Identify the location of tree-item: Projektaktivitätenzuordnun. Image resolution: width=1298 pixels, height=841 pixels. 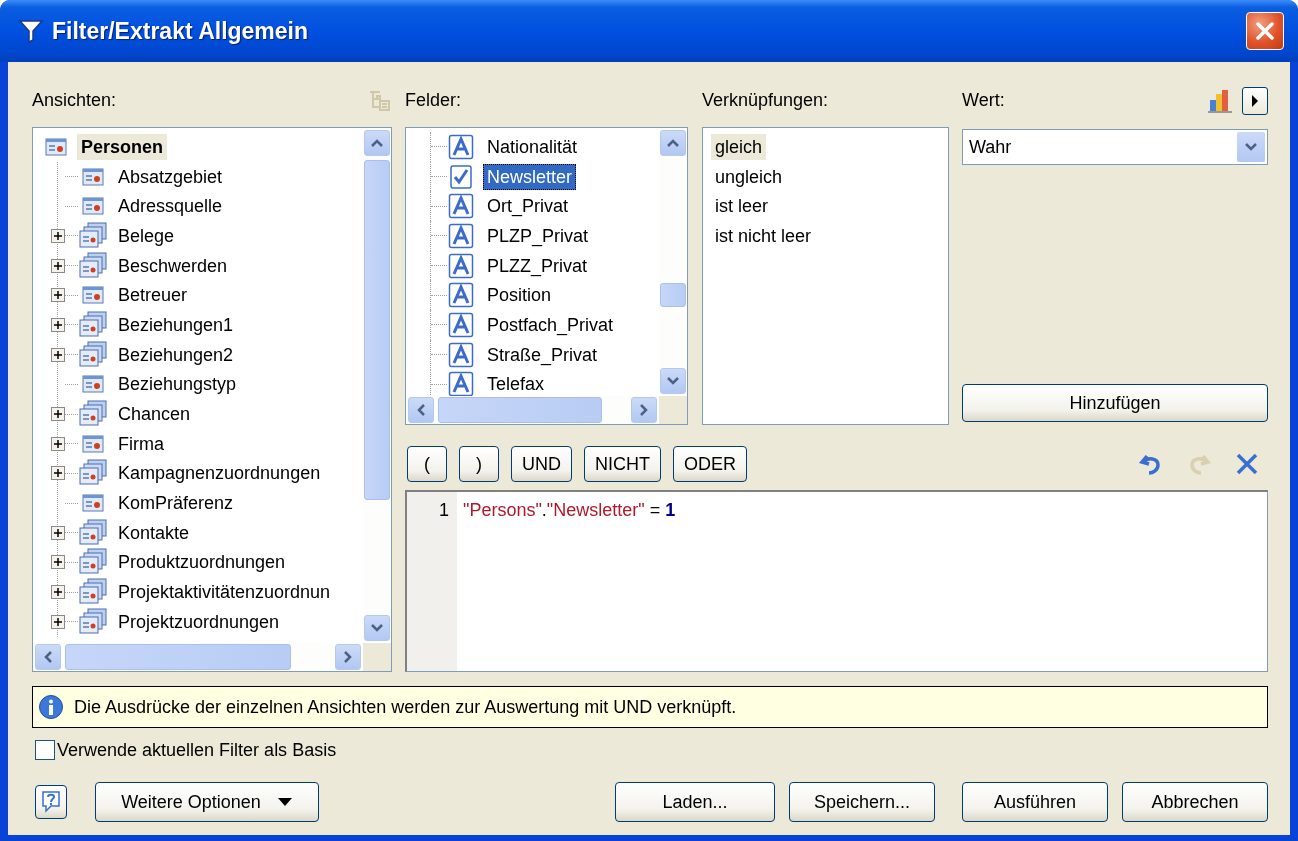
(224, 592).